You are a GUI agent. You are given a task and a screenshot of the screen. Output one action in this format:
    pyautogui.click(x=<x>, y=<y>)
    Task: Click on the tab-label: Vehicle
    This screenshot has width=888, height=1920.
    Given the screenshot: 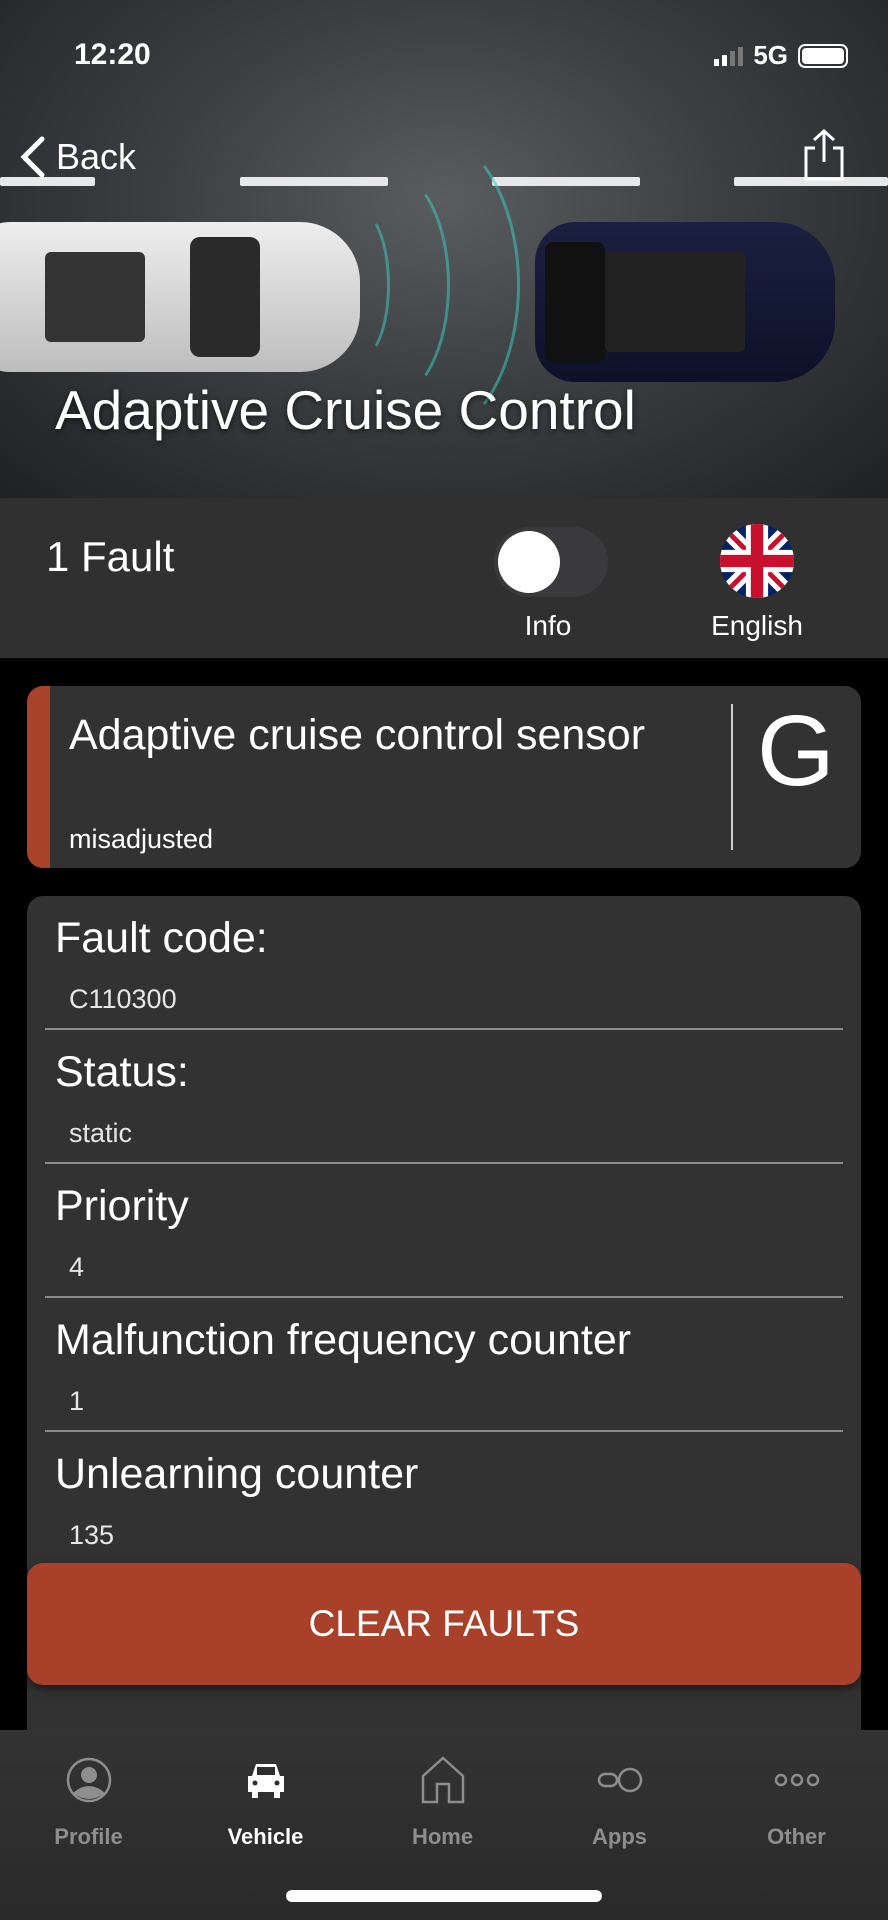 What is the action you would take?
    pyautogui.click(x=265, y=1836)
    